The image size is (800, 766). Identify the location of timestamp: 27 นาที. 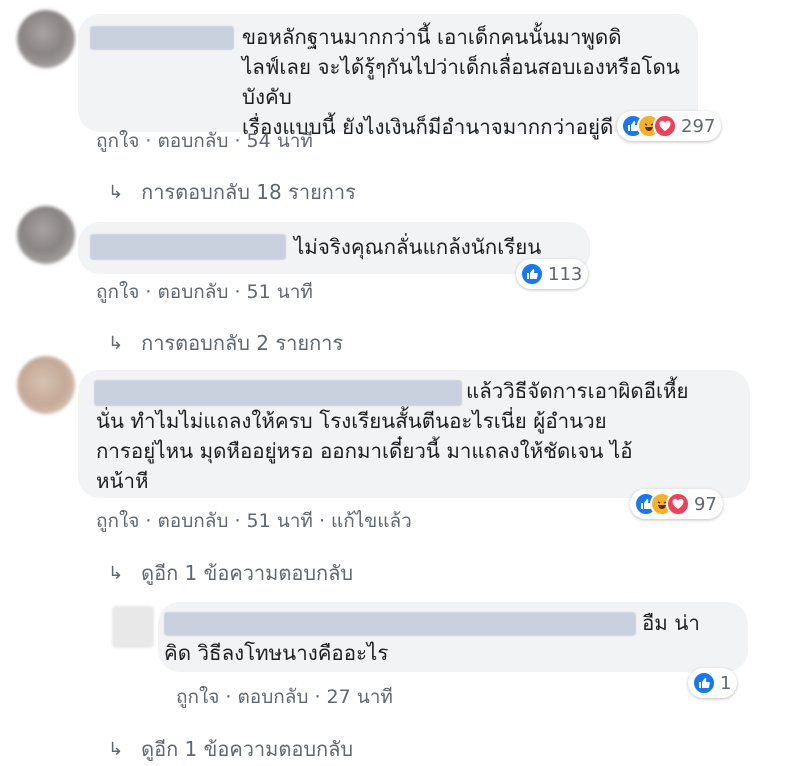
(360, 697).